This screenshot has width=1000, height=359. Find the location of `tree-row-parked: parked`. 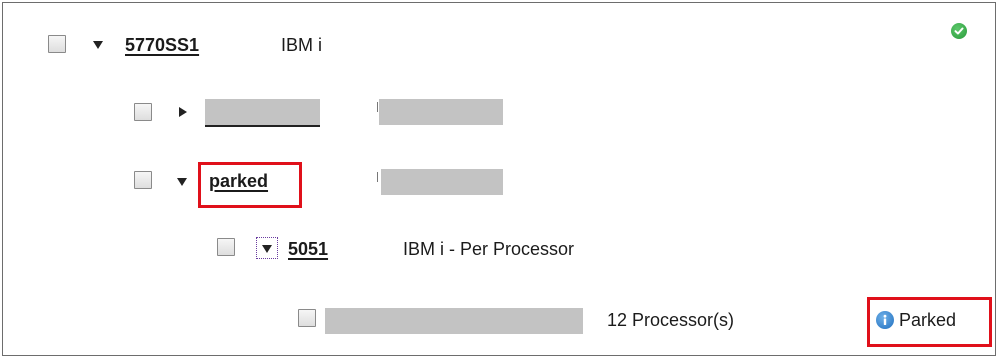

tree-row-parked: parked is located at coordinates (499, 183).